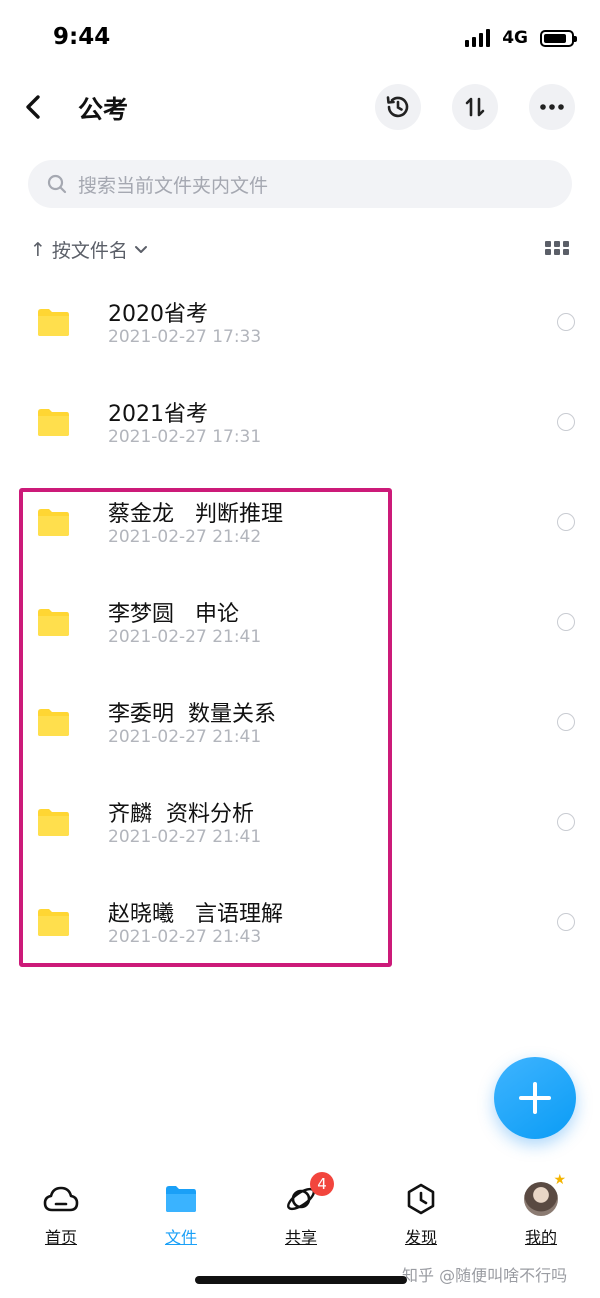  I want to click on file-date: 2021-02-27 17:31, so click(185, 437).